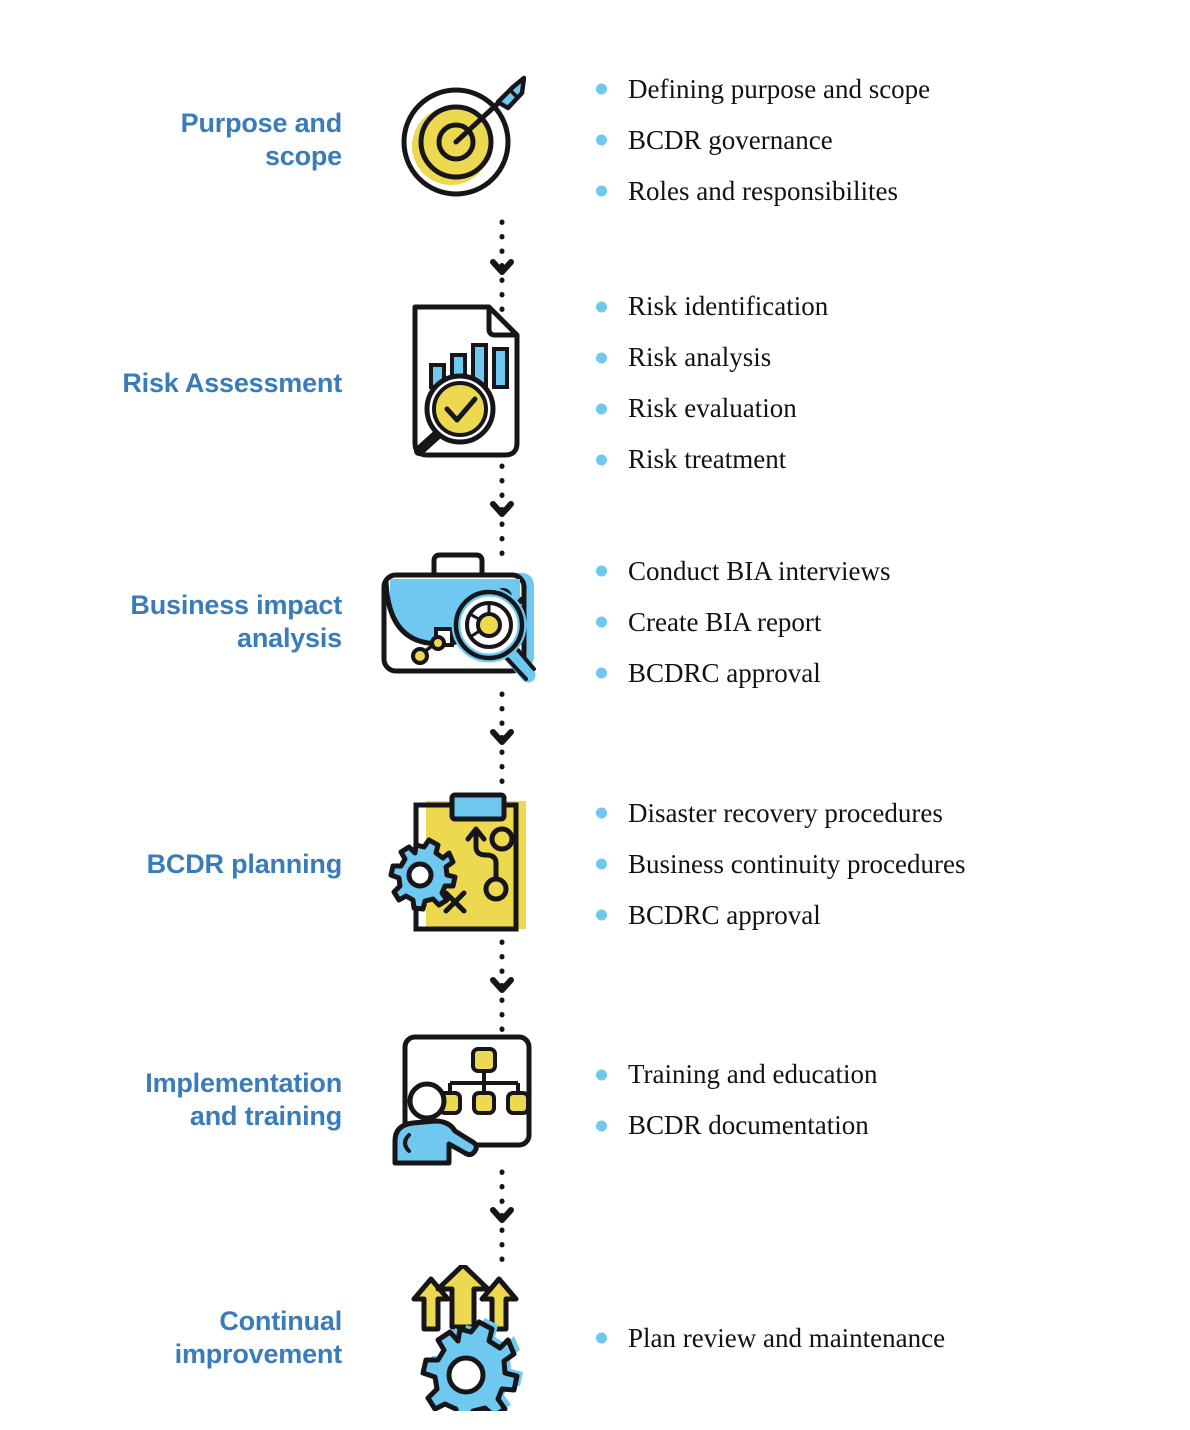  I want to click on bullet-text: Plan review and maintenance, so click(787, 1337).